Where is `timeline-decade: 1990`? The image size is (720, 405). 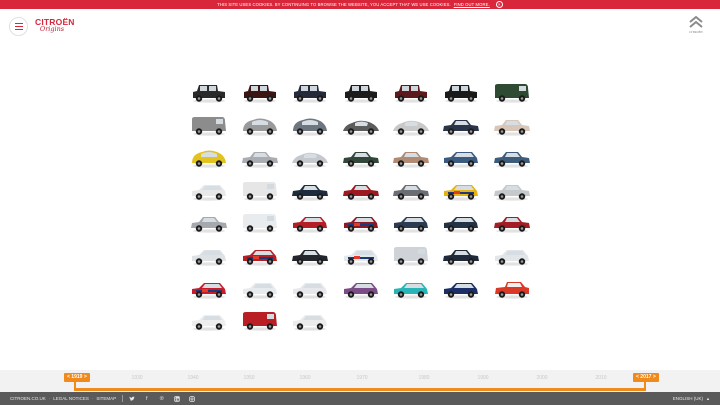
timeline-decade: 1990 is located at coordinates (483, 378).